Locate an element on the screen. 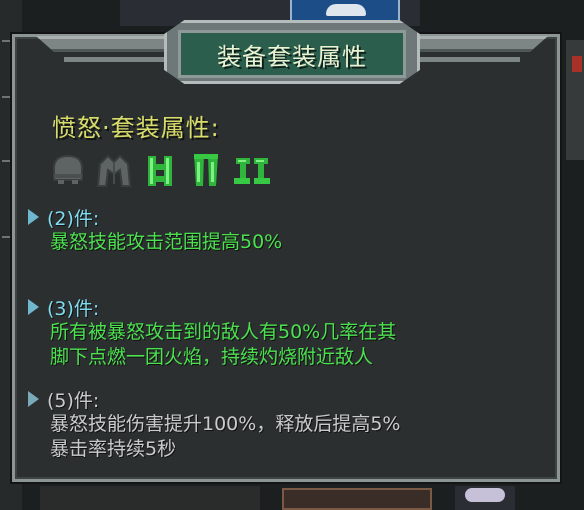 This screenshot has height=510, width=584. tier-description-line: 脚下点燃一团火焰，持续灼烧附近敌人 is located at coordinates (212, 357).